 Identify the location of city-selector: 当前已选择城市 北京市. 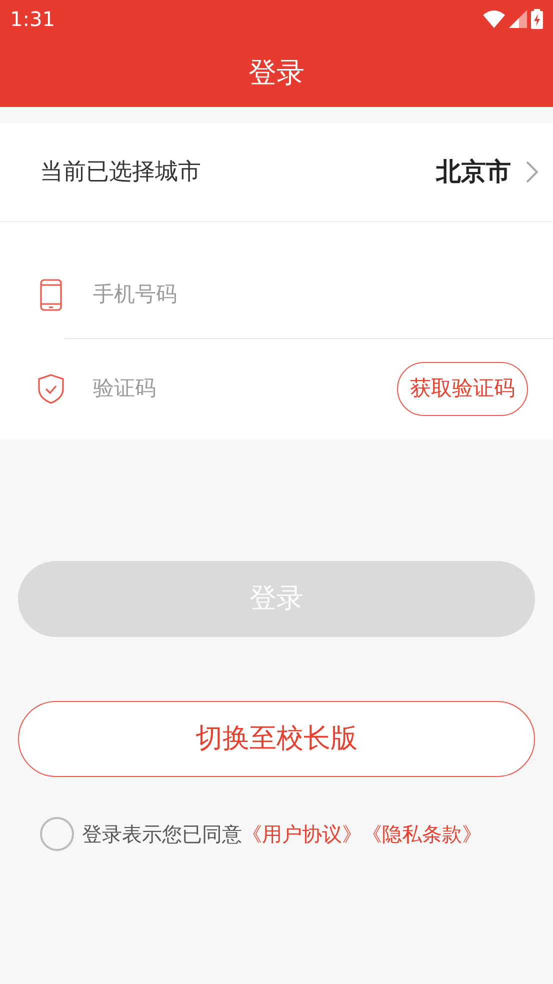
(276, 172).